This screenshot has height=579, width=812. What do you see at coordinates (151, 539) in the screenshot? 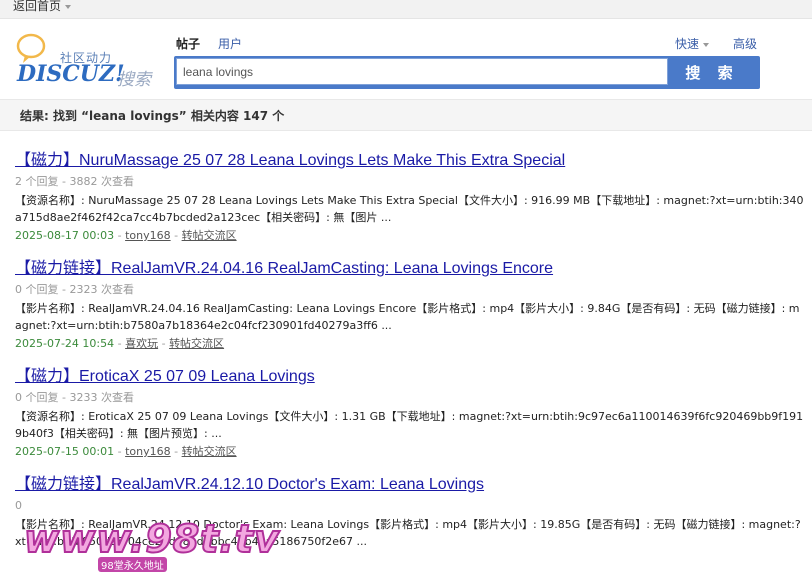
I see `watermark-text: www.98t.tv` at bounding box center [151, 539].